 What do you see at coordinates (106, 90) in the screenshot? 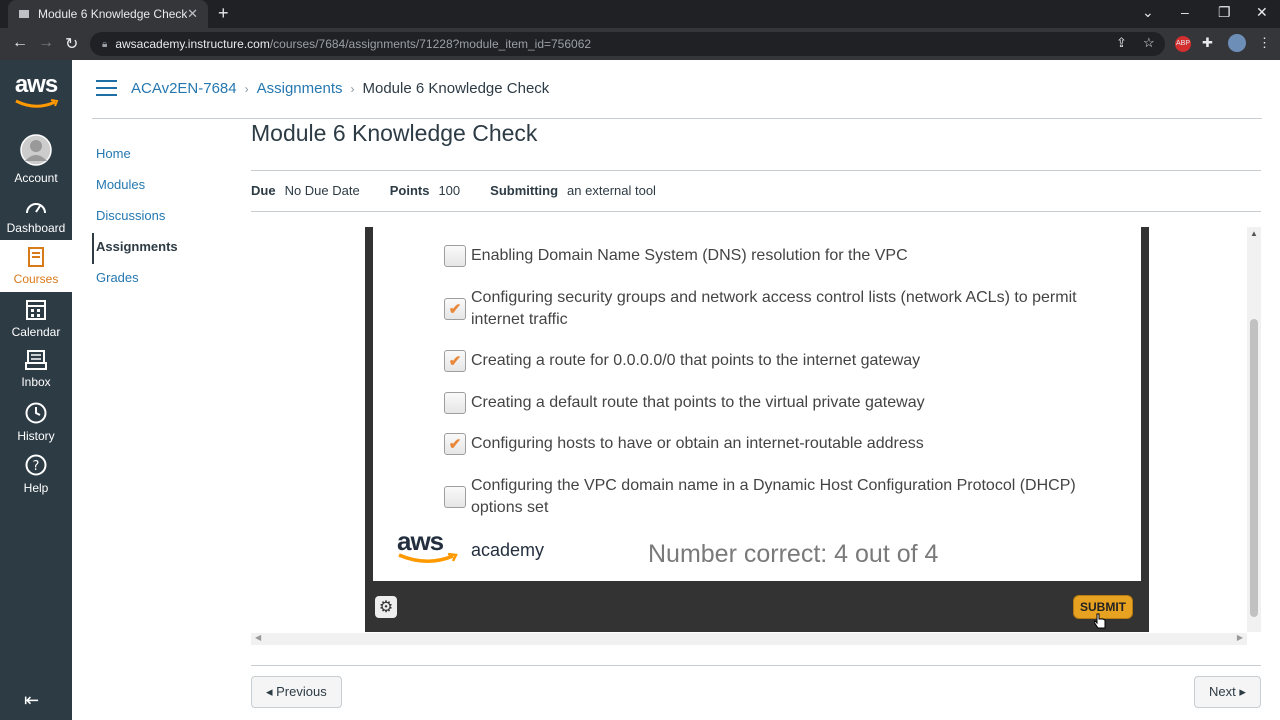
I see `course-menu-toggle-icon` at bounding box center [106, 90].